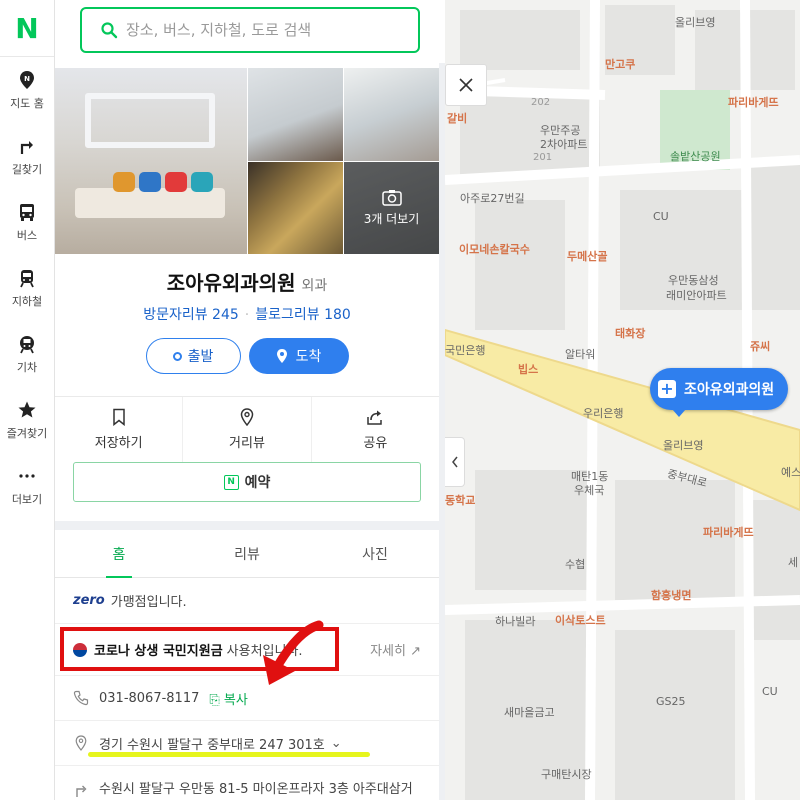  What do you see at coordinates (564, 144) in the screenshot?
I see `map-label: 2차아파트` at bounding box center [564, 144].